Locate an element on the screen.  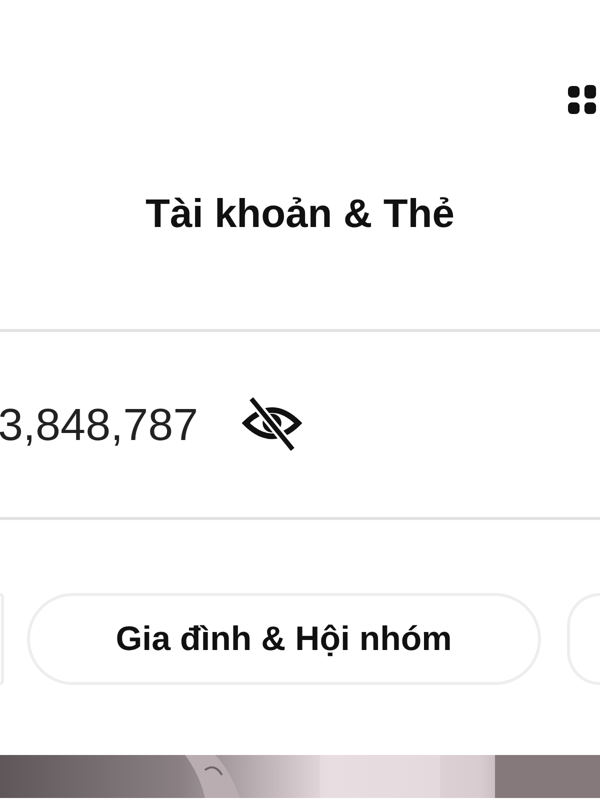
page-title: Tài khoản & Thẻ is located at coordinates (300, 214).